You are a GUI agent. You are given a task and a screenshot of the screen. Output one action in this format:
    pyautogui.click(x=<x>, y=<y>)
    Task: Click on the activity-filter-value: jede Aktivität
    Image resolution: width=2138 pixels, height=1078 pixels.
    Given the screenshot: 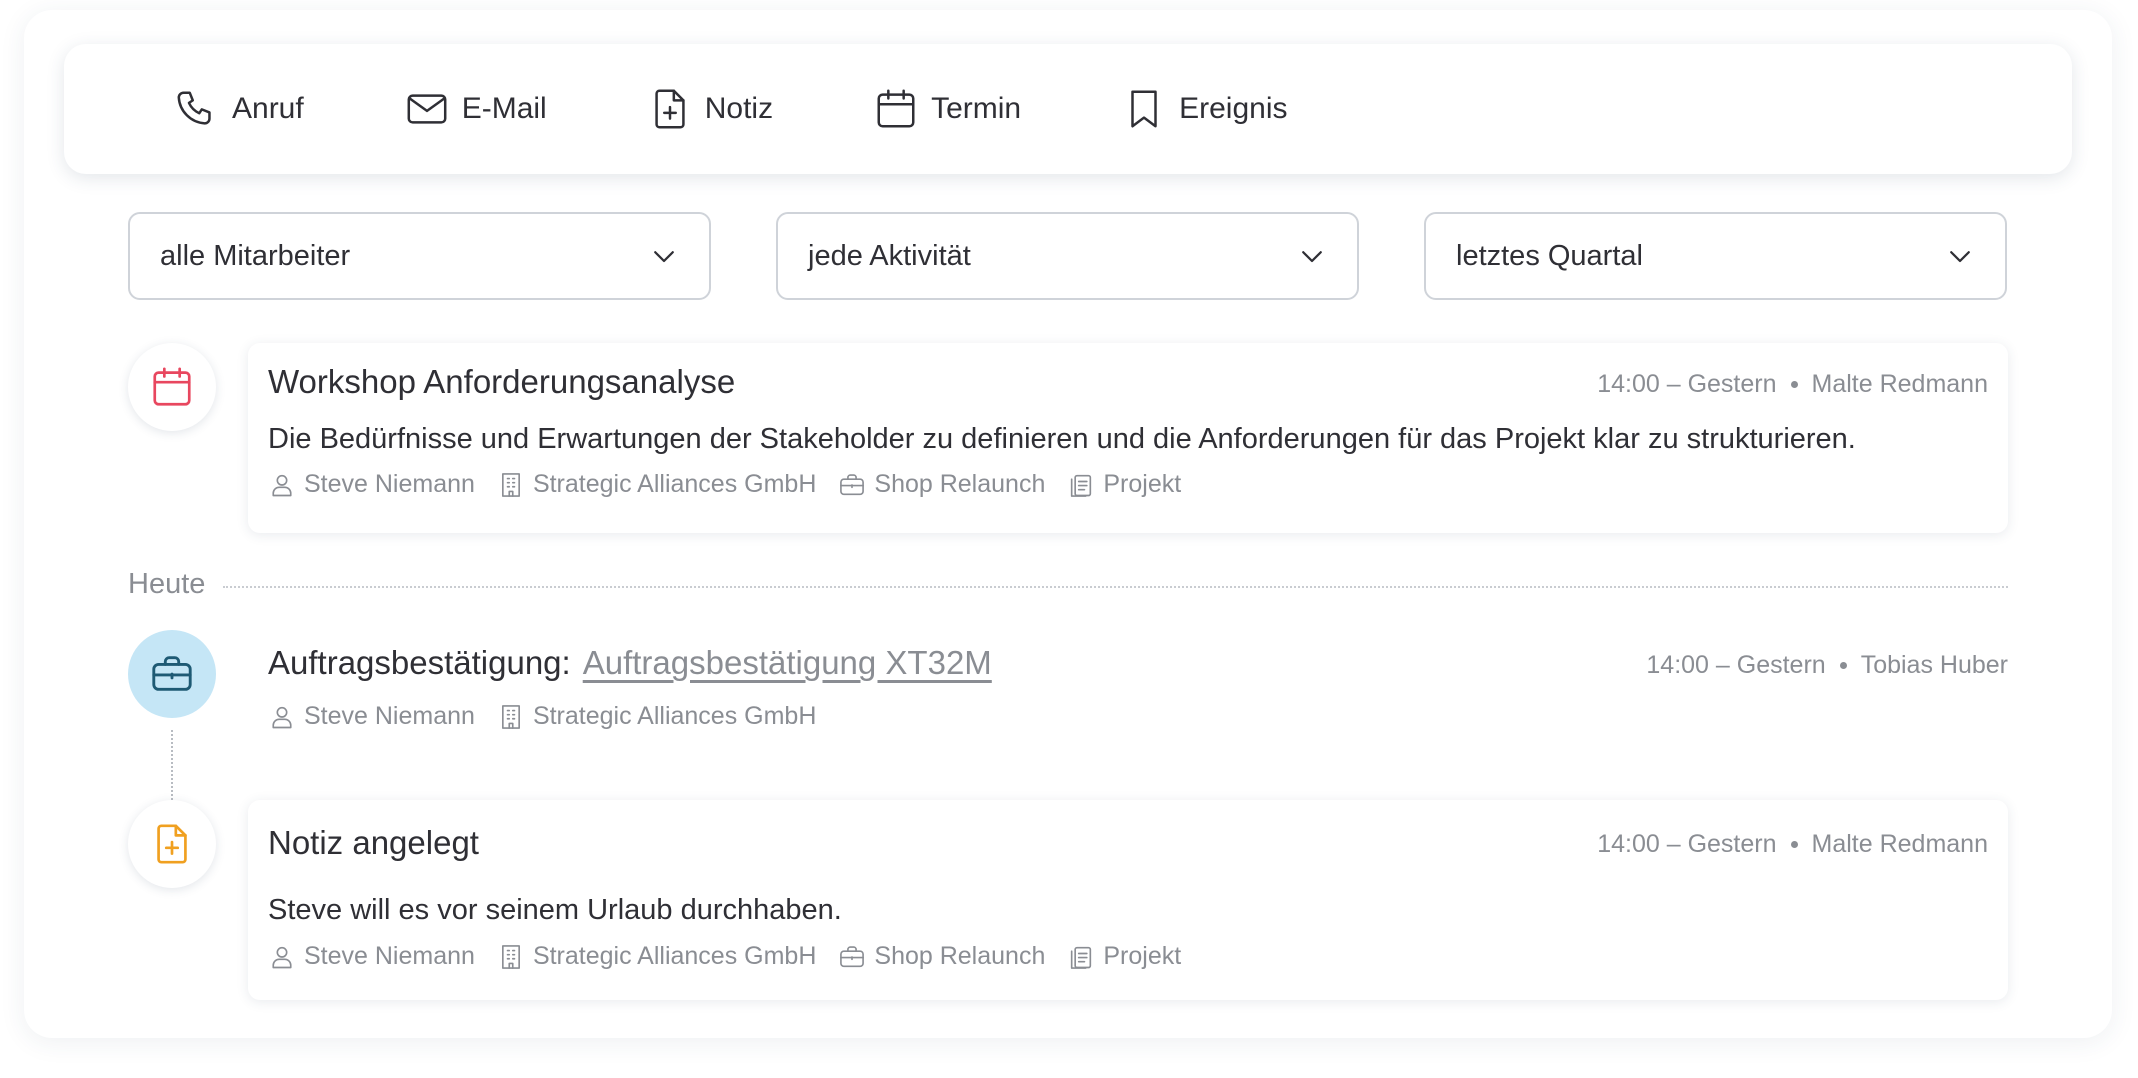 What is the action you would take?
    pyautogui.click(x=889, y=255)
    